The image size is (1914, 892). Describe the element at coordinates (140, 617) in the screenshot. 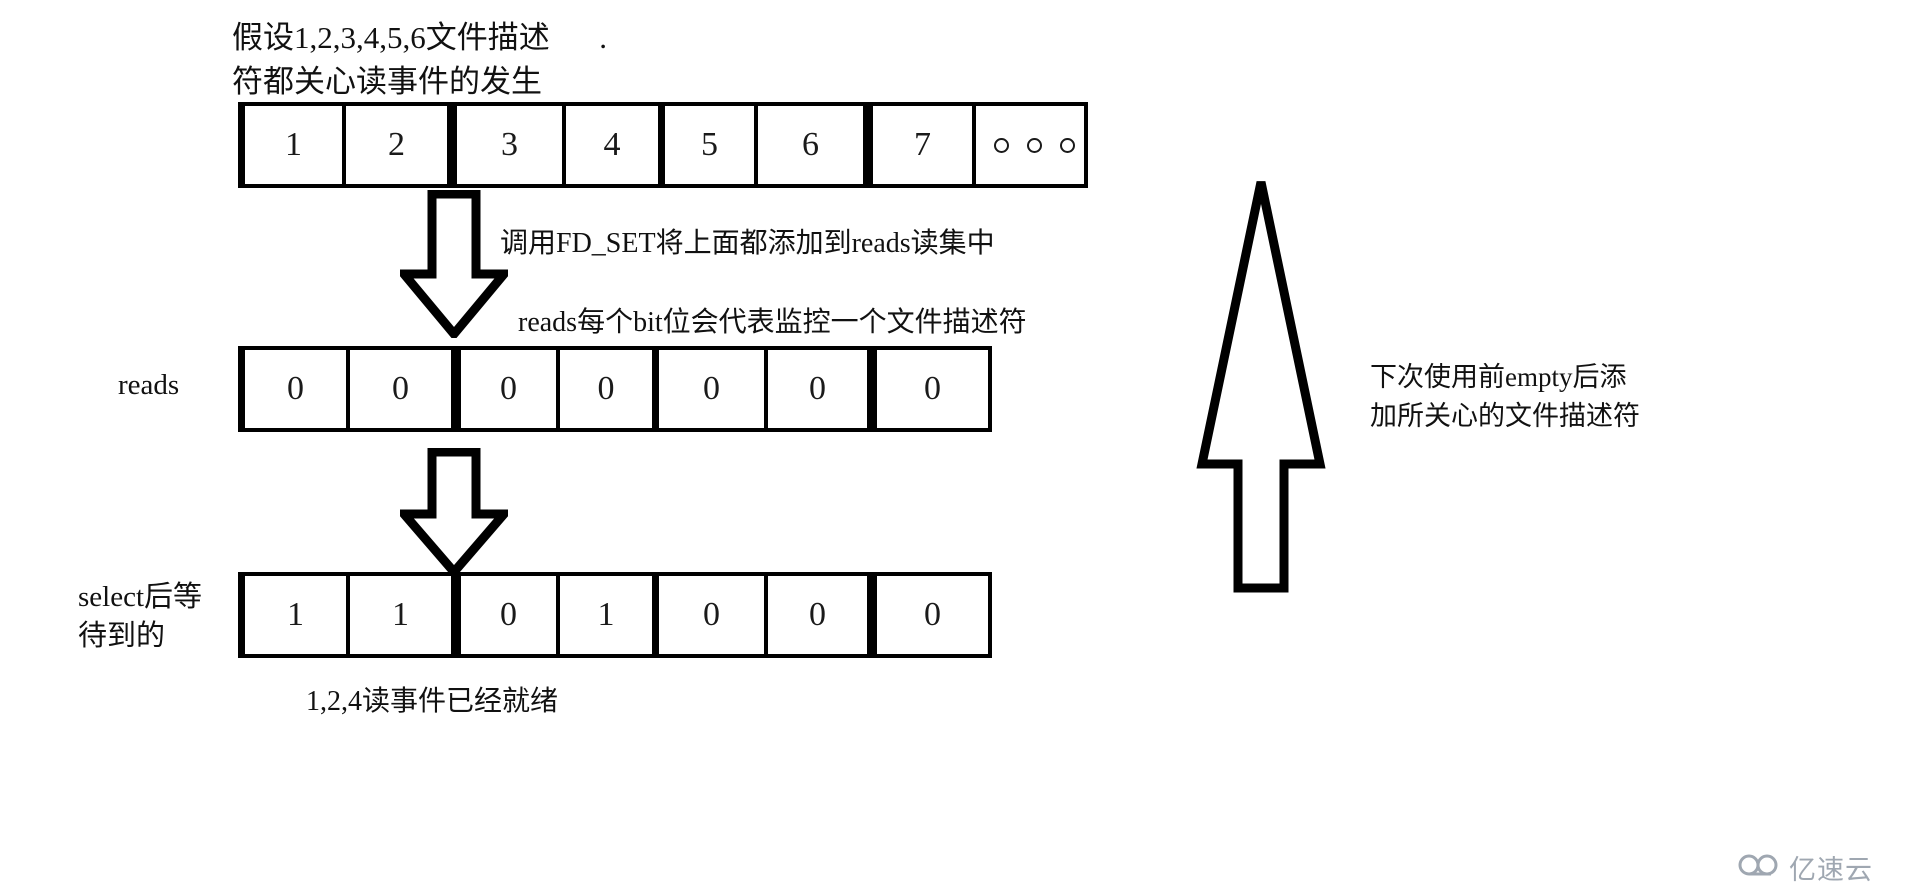

I see `result-row-label: select后等 待到的` at that location.